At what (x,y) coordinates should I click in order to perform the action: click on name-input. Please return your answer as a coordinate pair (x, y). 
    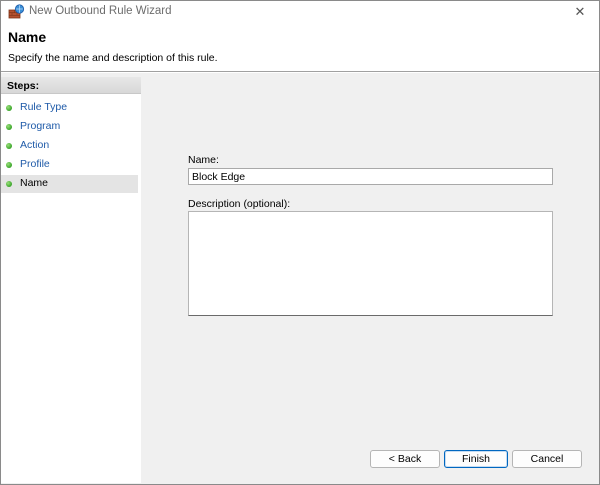
    Looking at the image, I should click on (370, 176).